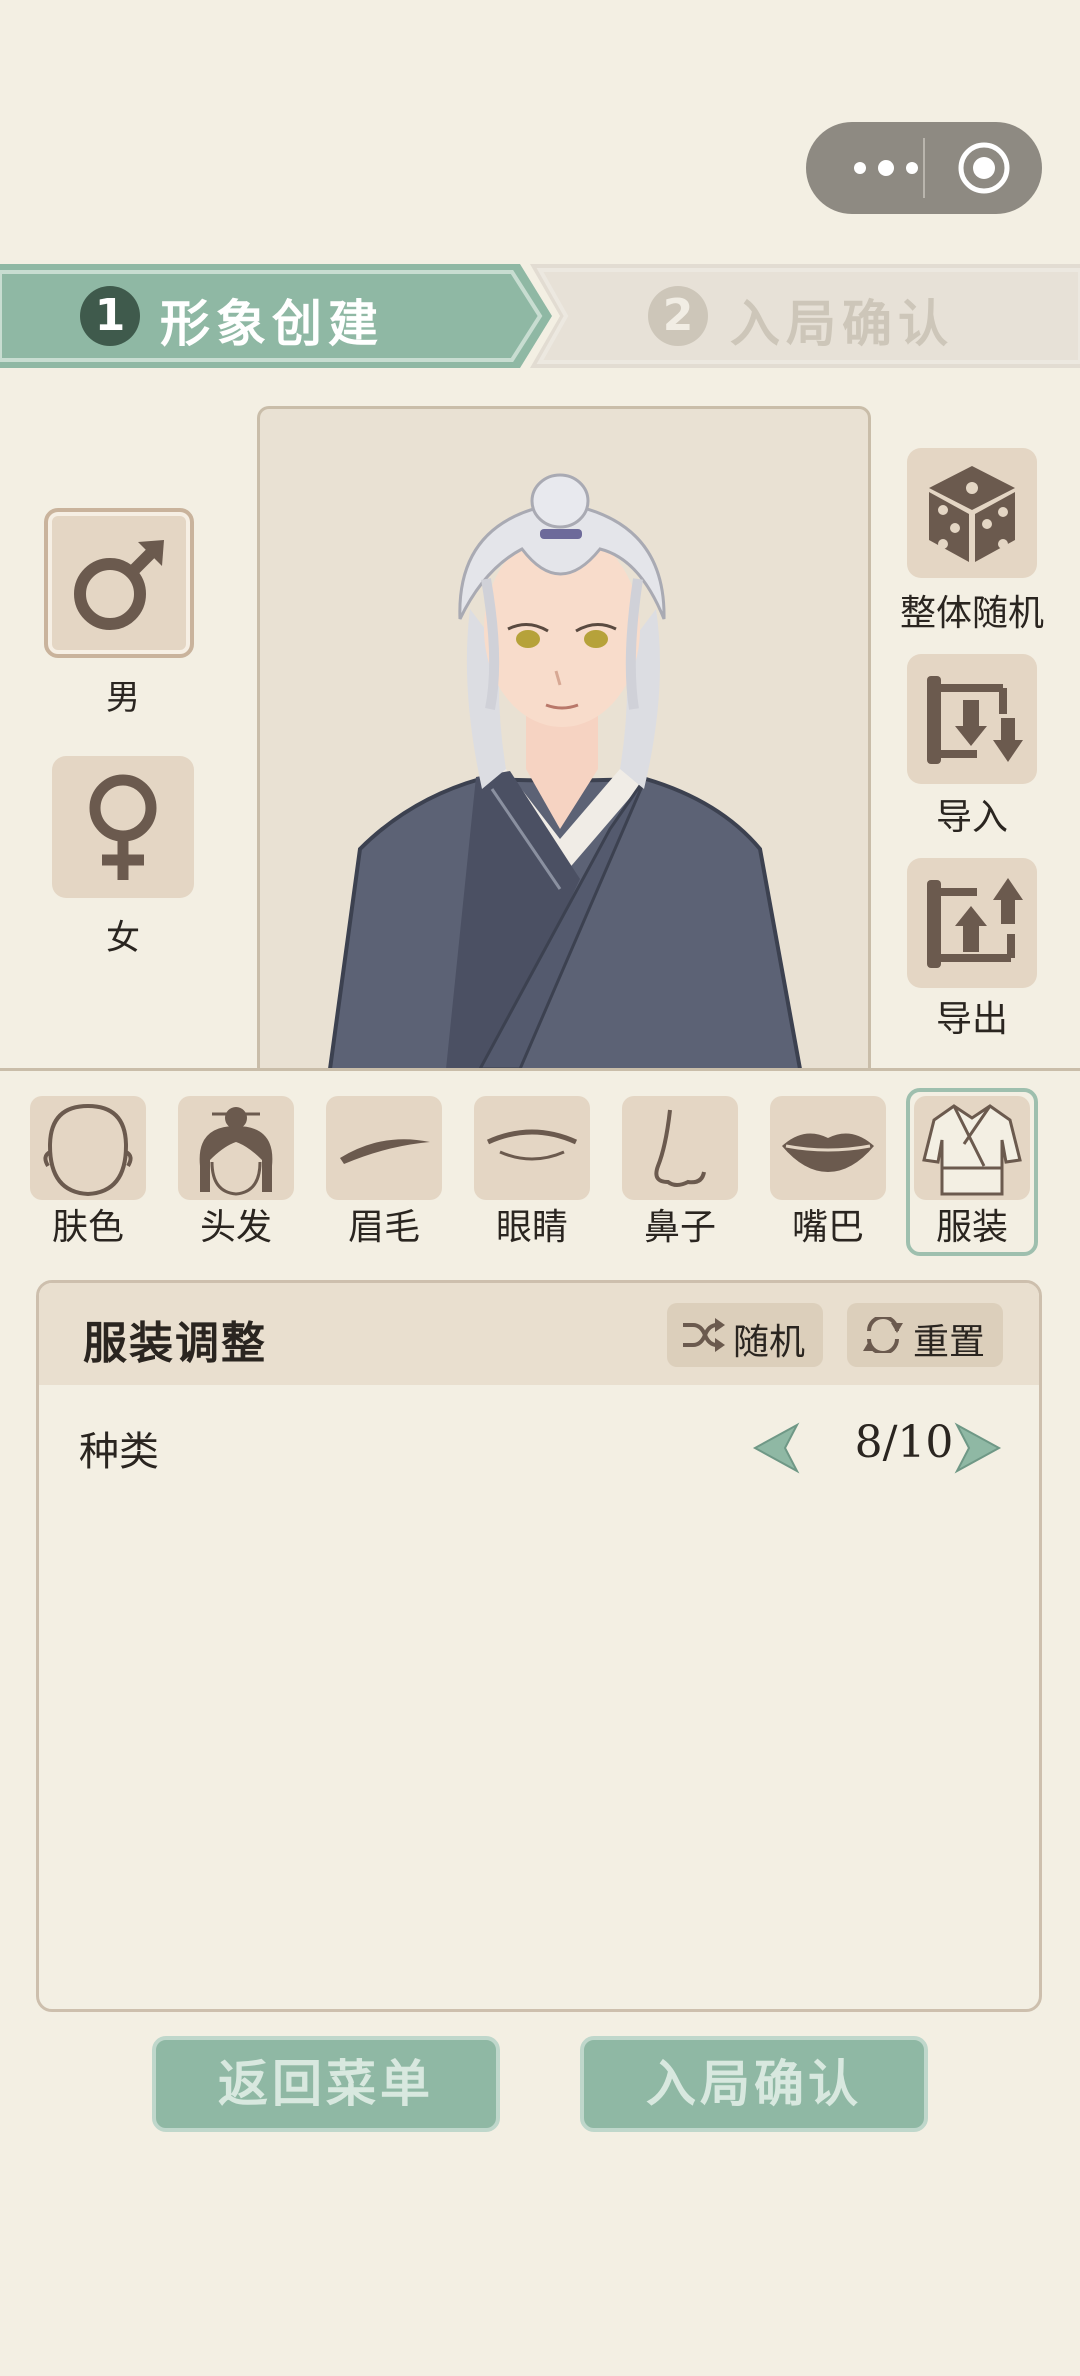 The image size is (1080, 2376). What do you see at coordinates (971, 613) in the screenshot?
I see `random-all-label: 整体随机` at bounding box center [971, 613].